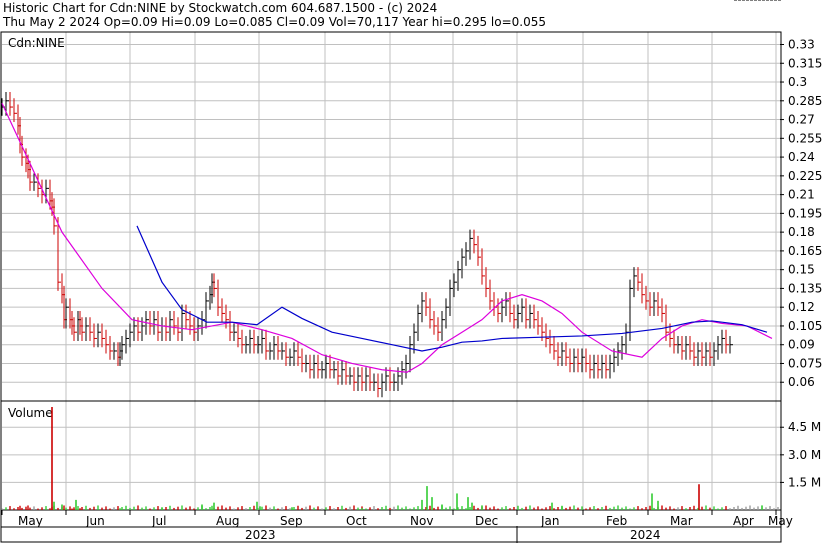 Image resolution: width=830 pixels, height=543 pixels. I want to click on price-tick-label: 0.285, so click(805, 101).